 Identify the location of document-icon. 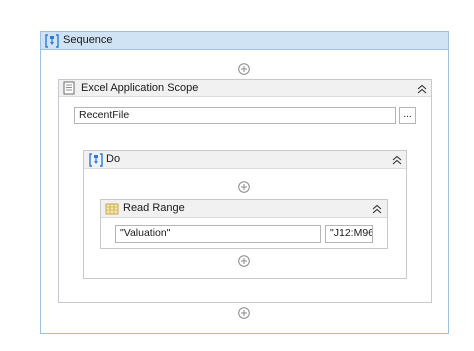
(69, 89).